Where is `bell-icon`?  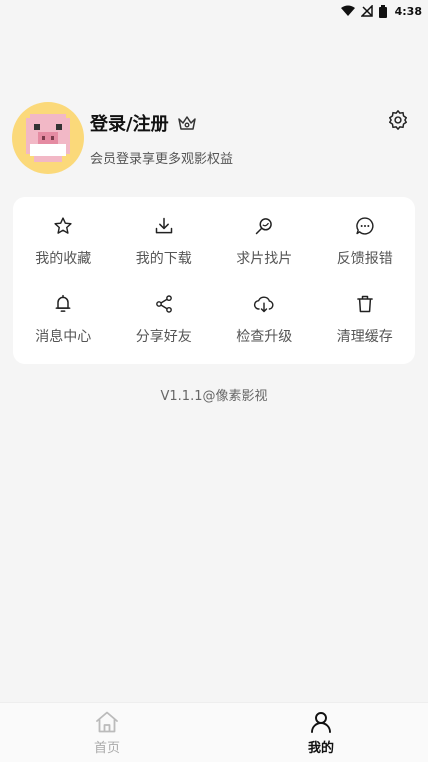
bell-icon is located at coordinates (63, 303).